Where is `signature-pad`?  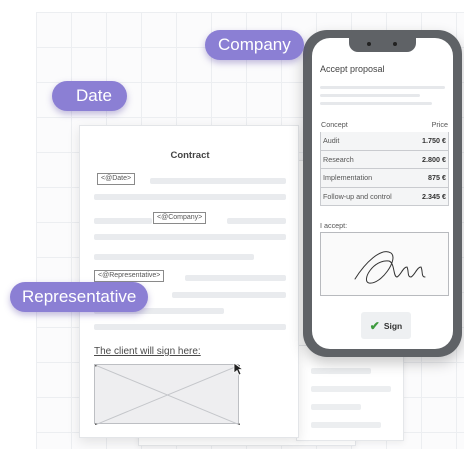
signature-pad is located at coordinates (384, 264).